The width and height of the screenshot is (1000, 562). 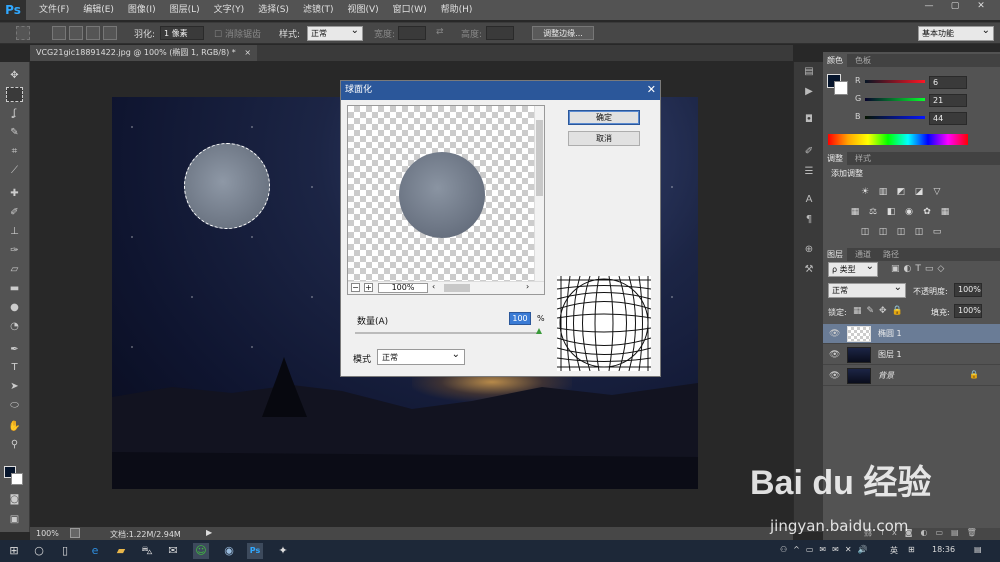 I want to click on height-input, so click(x=500, y=33).